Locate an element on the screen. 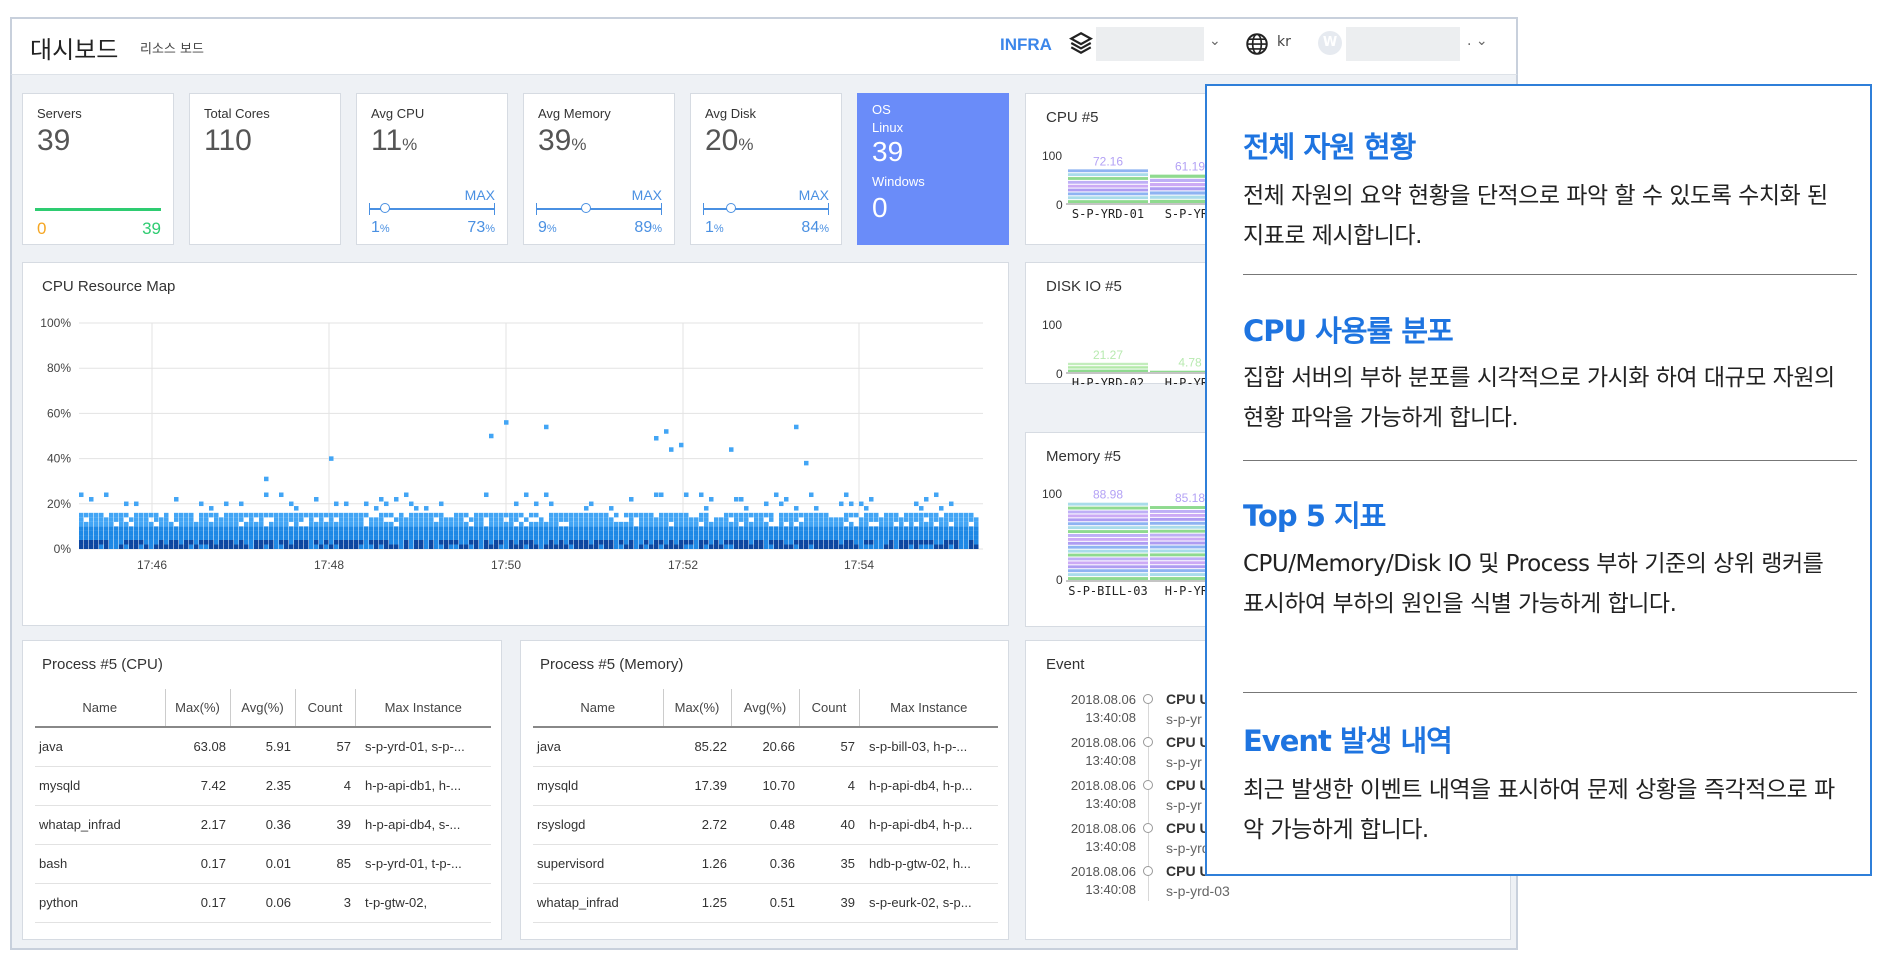 The height and width of the screenshot is (962, 1896). page-subtitle: 리소스 보드 is located at coordinates (172, 47).